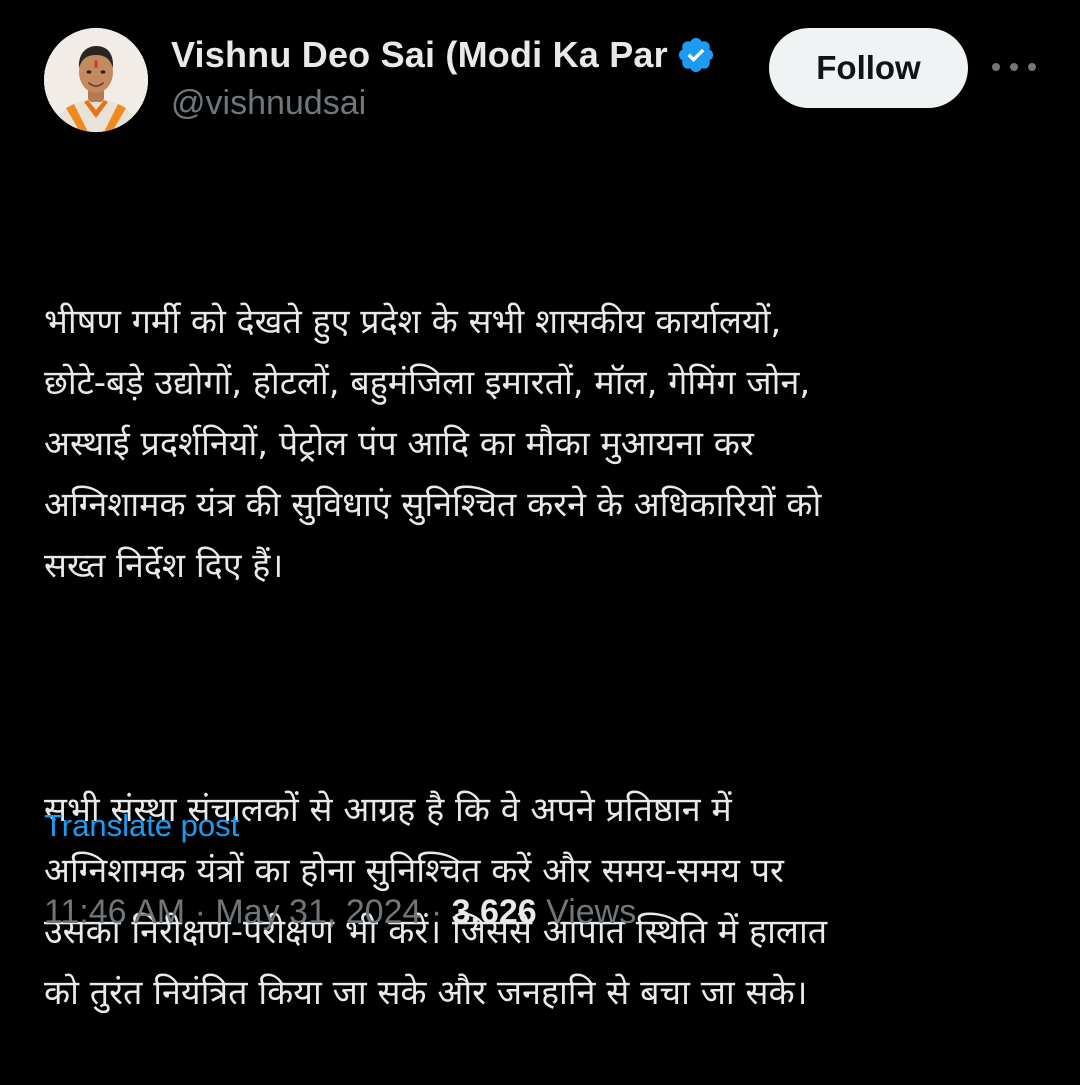 This screenshot has height=1085, width=1080. Describe the element at coordinates (419, 55) in the screenshot. I see `display-name: Vishnu Deo Sai (Modi Ka Par` at that location.